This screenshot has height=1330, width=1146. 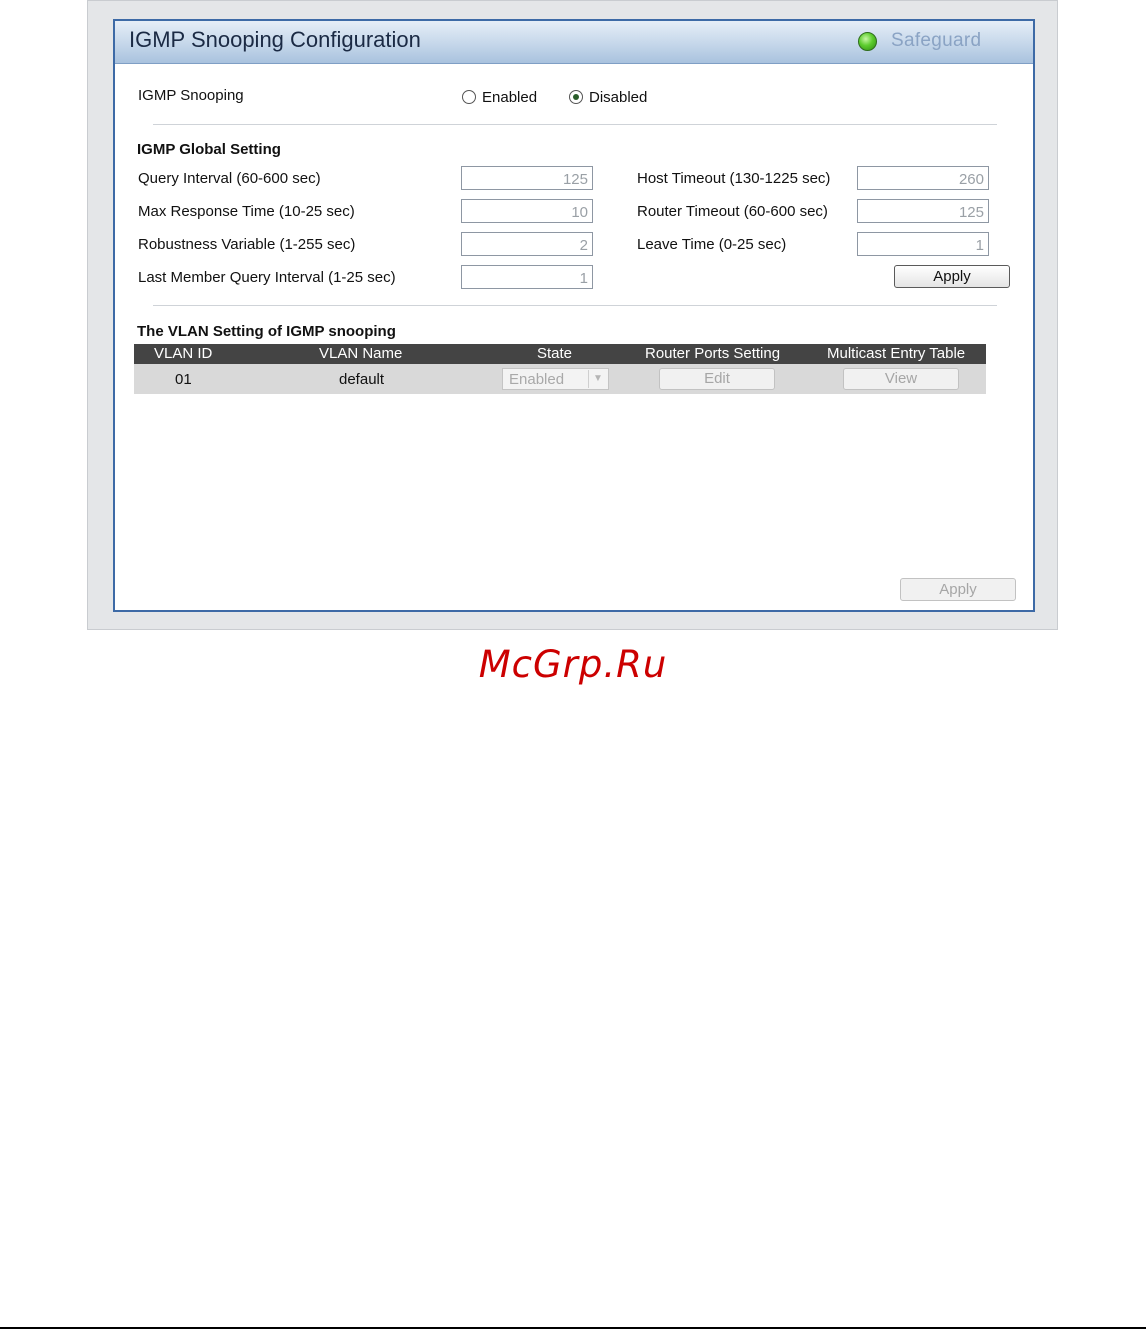 What do you see at coordinates (527, 244) in the screenshot?
I see `robustness-variable-input` at bounding box center [527, 244].